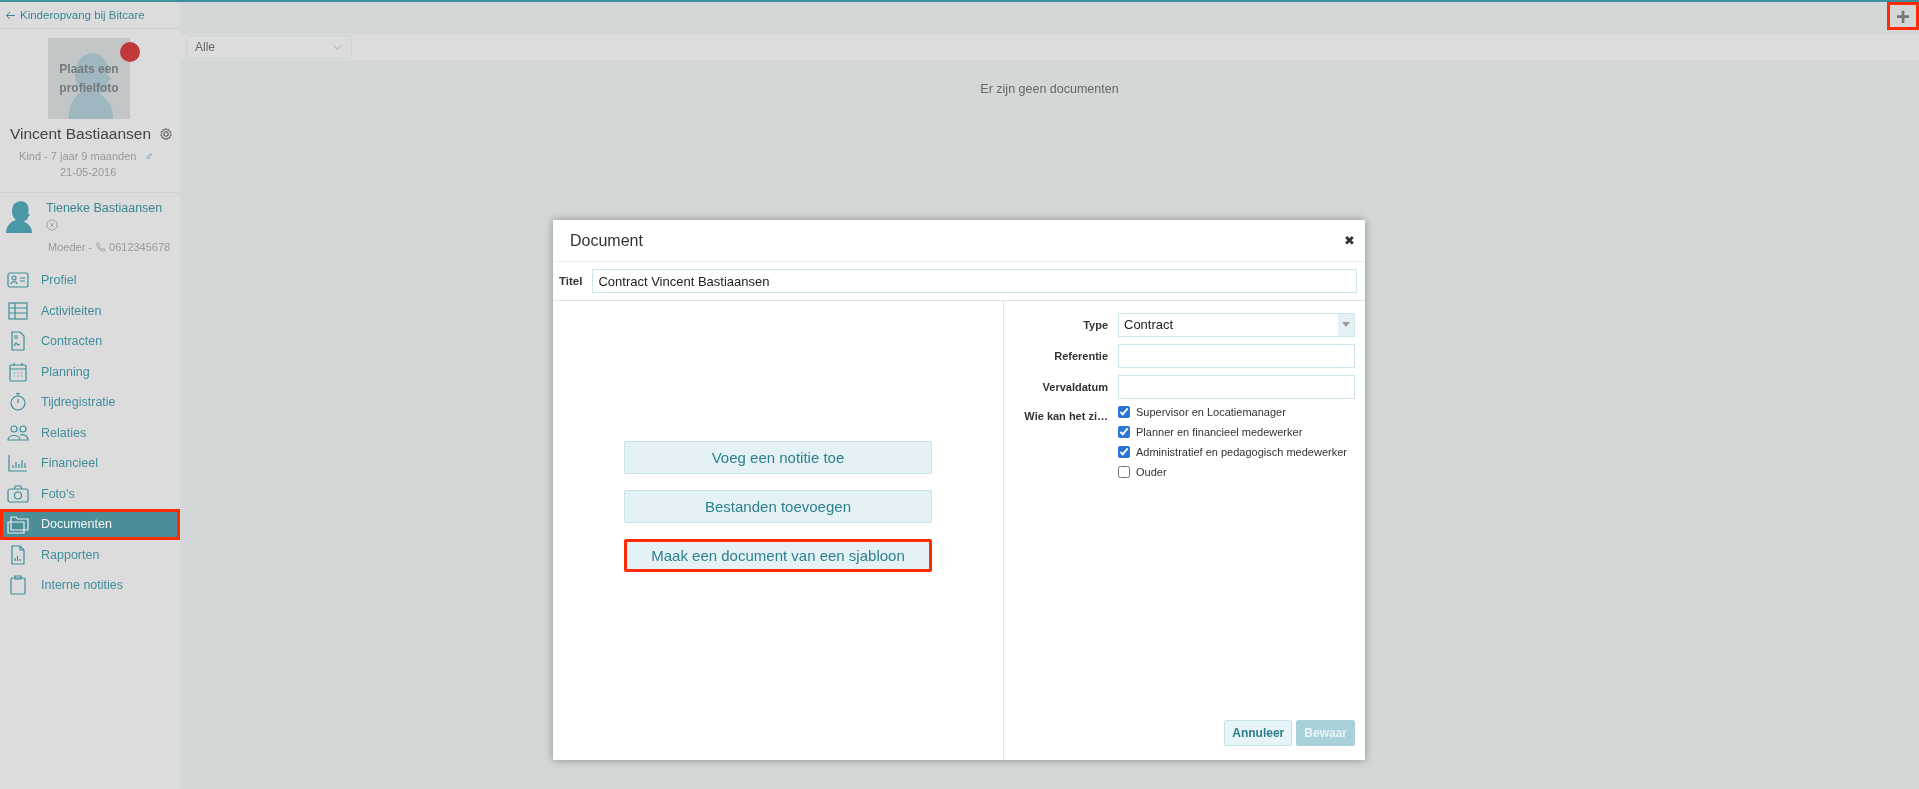 The height and width of the screenshot is (789, 1919). I want to click on caret-down-icon, so click(1346, 324).